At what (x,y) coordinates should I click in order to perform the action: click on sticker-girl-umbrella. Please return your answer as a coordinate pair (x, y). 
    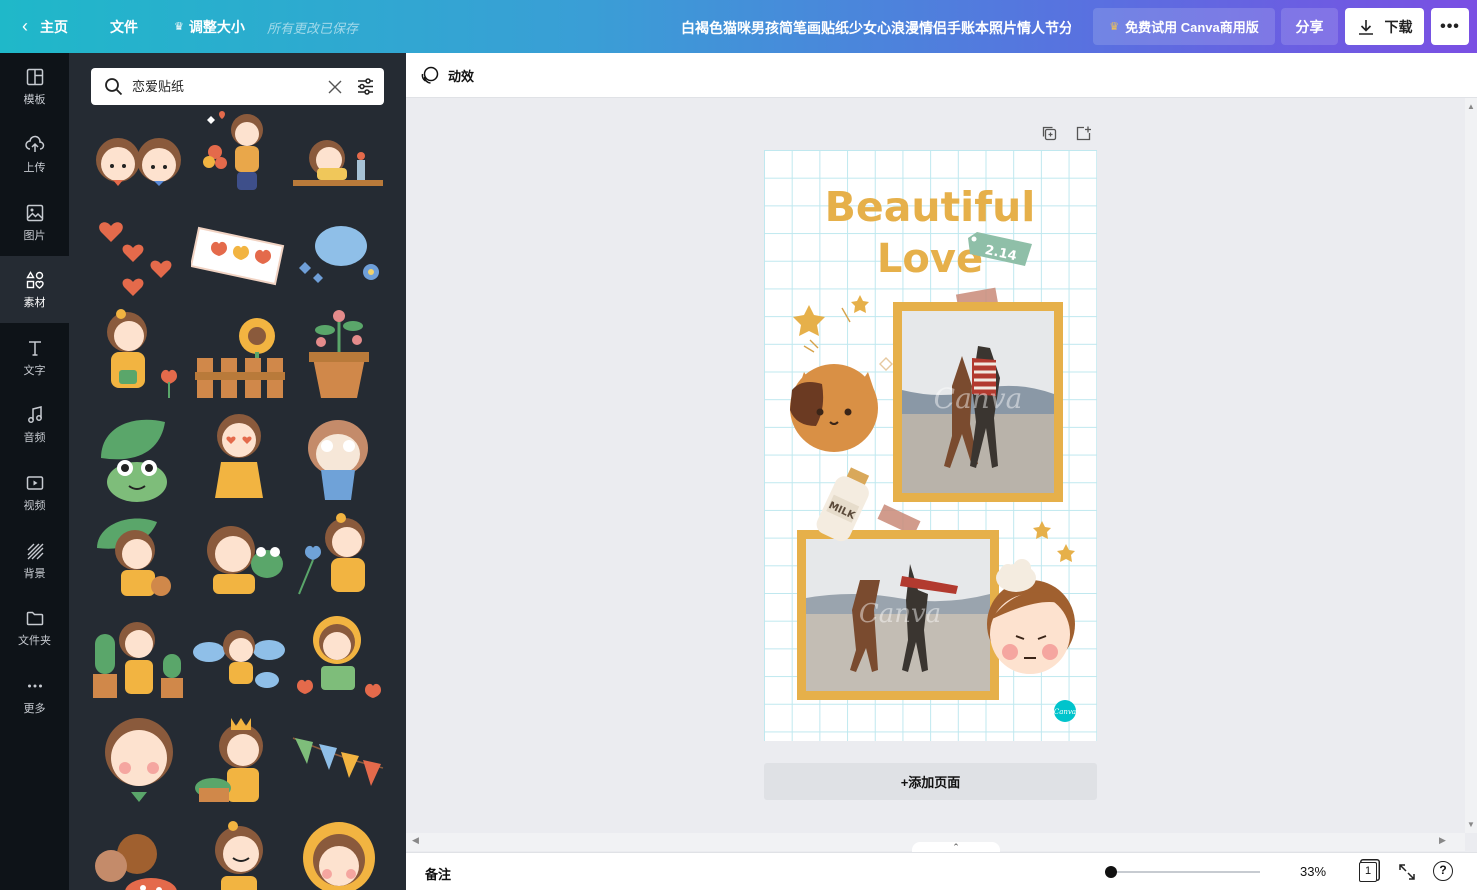
    Looking at the image, I should click on (138, 556).